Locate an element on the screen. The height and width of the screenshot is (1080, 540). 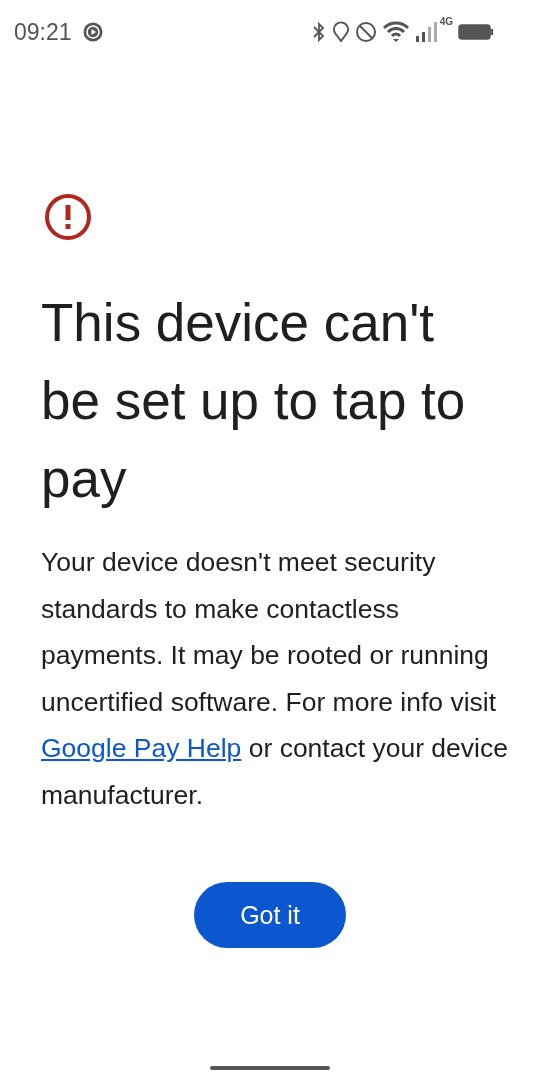
clock: 09:21 is located at coordinates (43, 32).